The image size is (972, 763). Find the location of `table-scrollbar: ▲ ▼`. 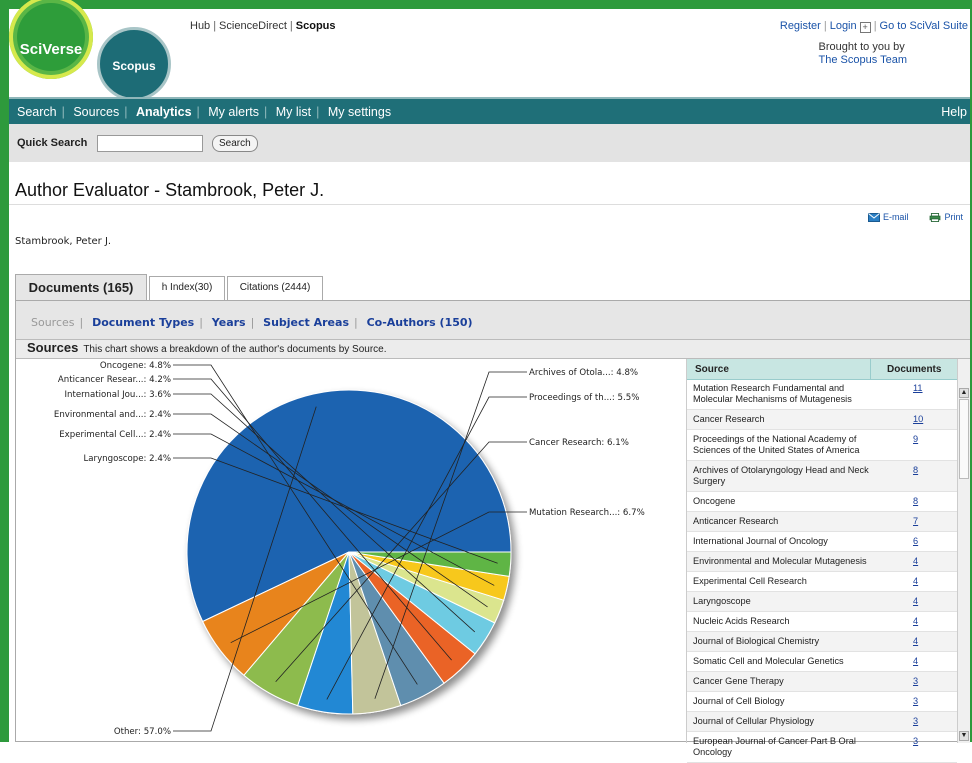

table-scrollbar: ▲ ▼ is located at coordinates (963, 551).